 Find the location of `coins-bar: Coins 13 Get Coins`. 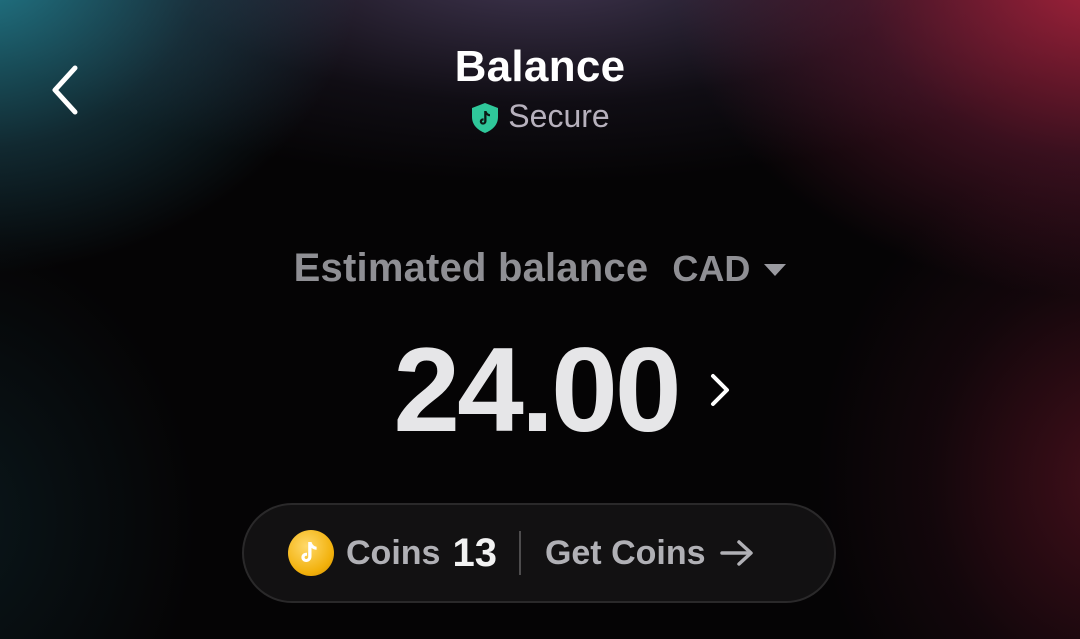

coins-bar: Coins 13 Get Coins is located at coordinates (539, 553).